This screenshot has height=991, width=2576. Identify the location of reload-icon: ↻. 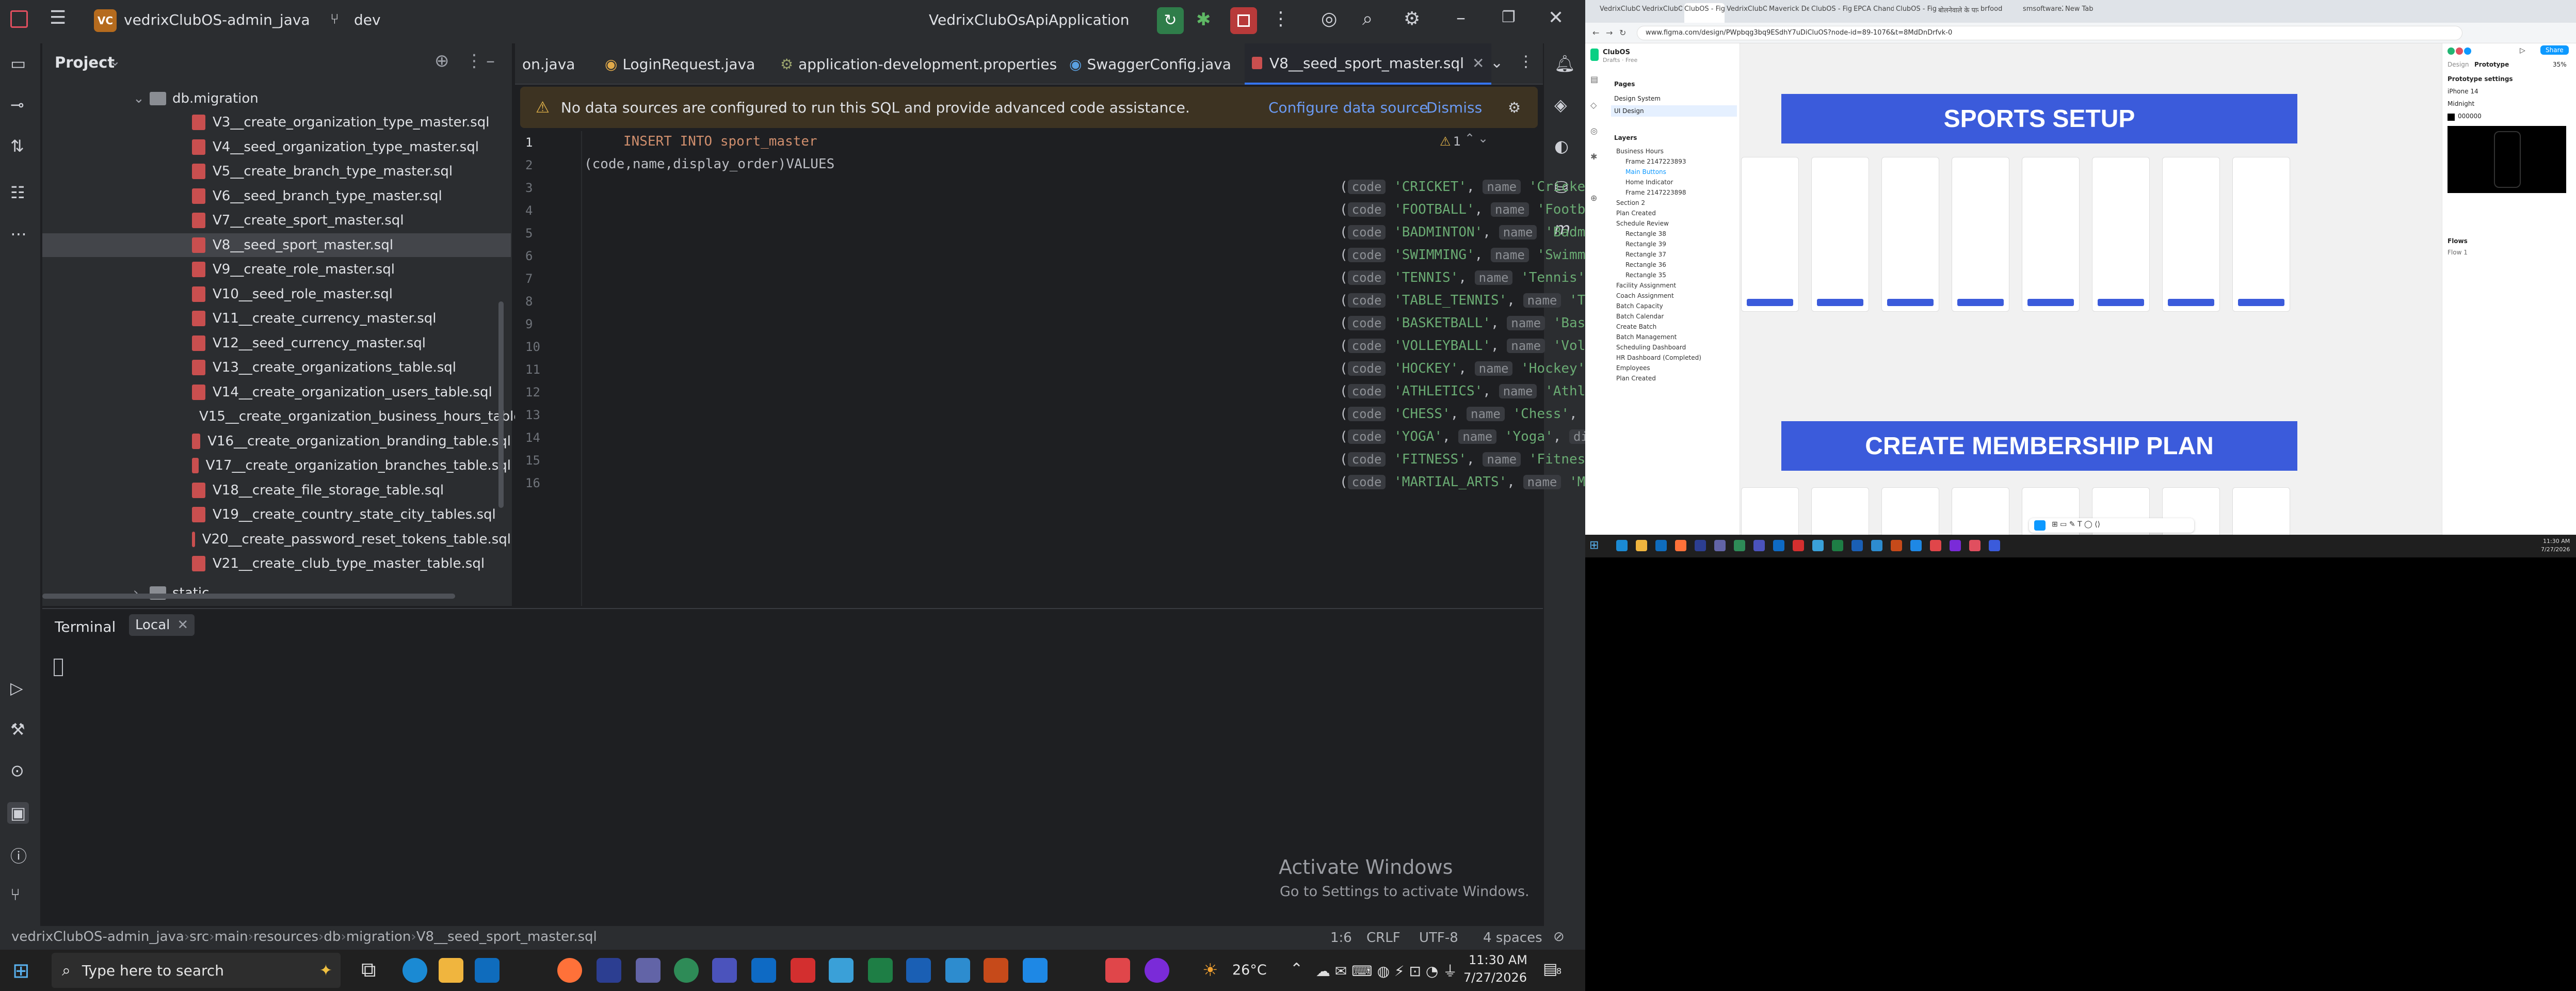
(1623, 33).